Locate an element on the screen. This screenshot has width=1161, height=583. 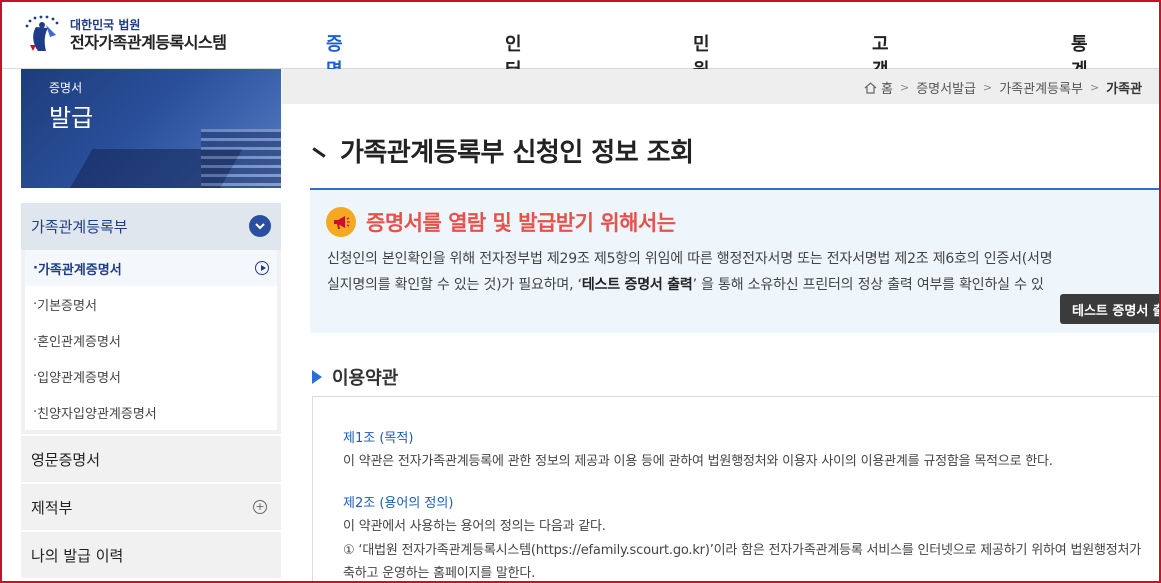
sidebar-banner: 증명서 발급 is located at coordinates (151, 128).